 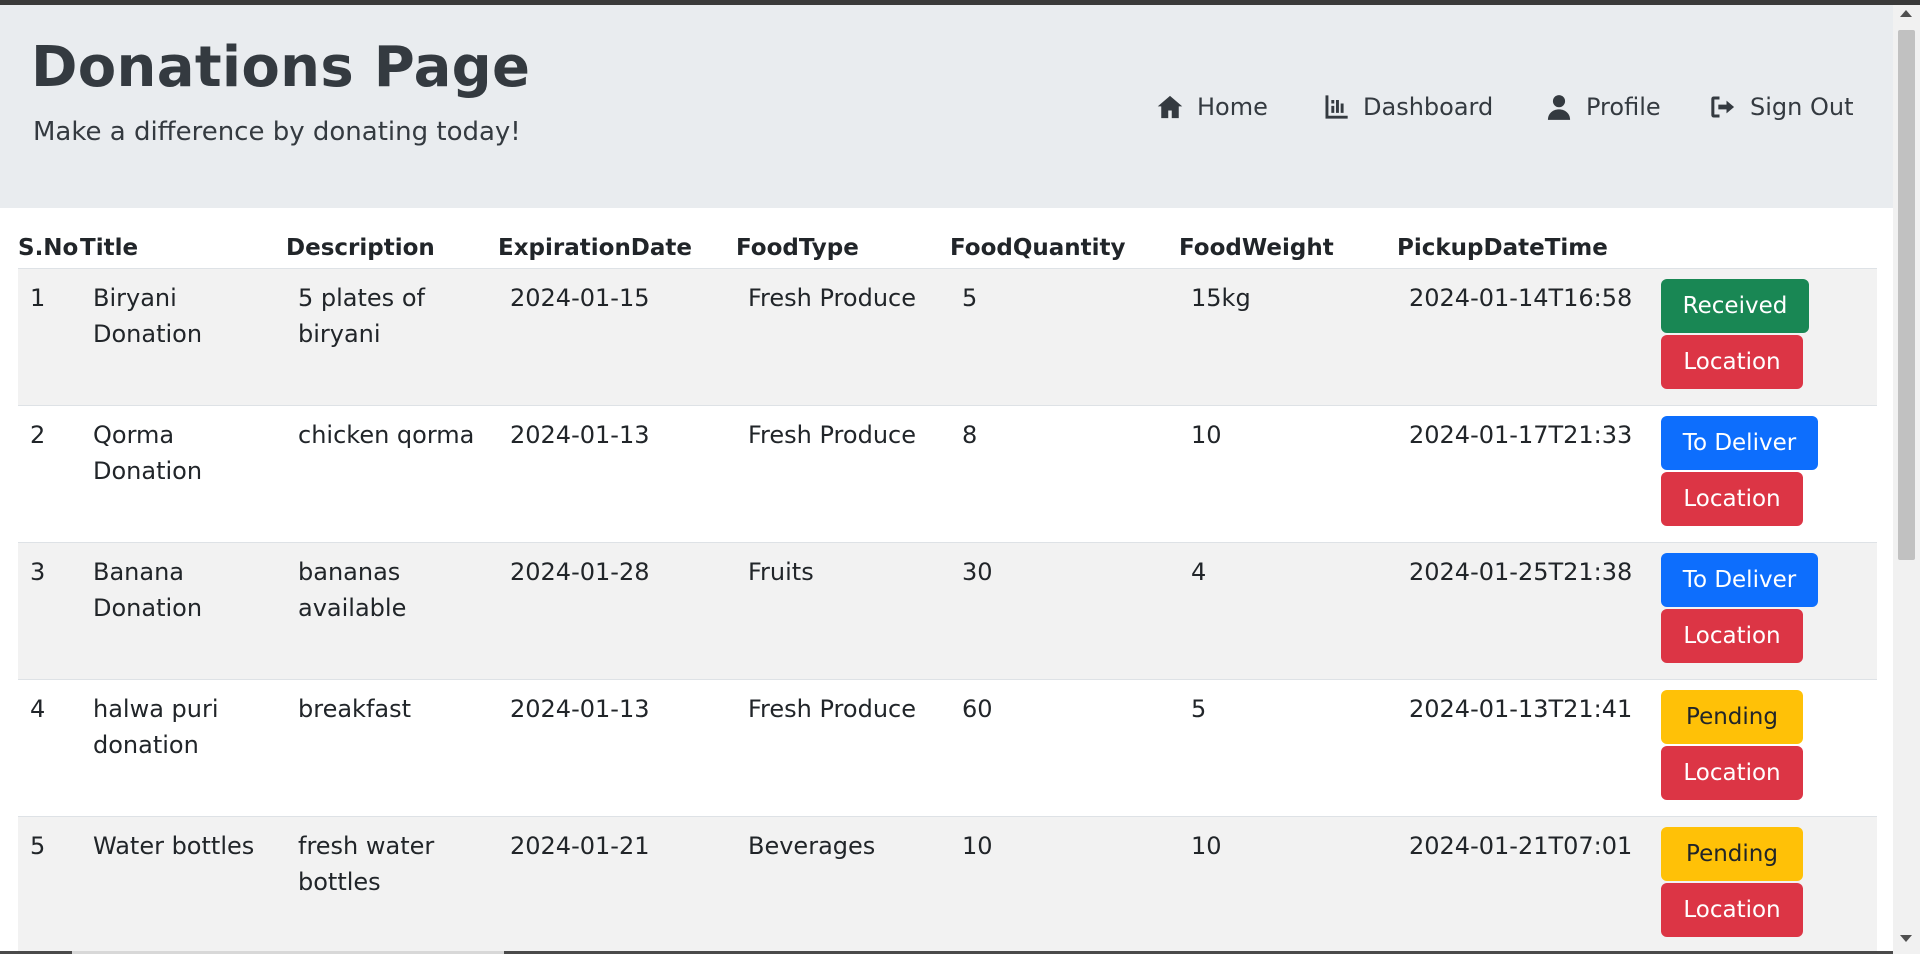 What do you see at coordinates (1428, 107) in the screenshot?
I see `nav-dashboard-label: Dashboard` at bounding box center [1428, 107].